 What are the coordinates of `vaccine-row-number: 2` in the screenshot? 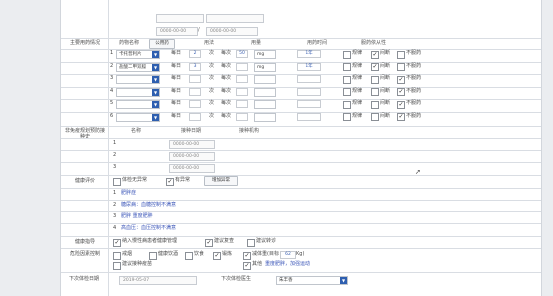 It's located at (115, 155).